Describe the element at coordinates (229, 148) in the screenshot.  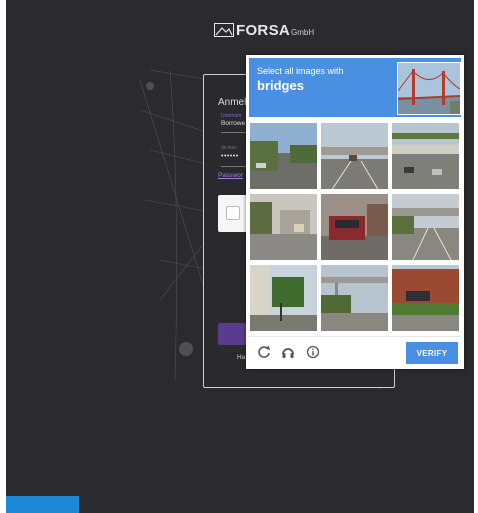
I see `password-label: de leer` at that location.